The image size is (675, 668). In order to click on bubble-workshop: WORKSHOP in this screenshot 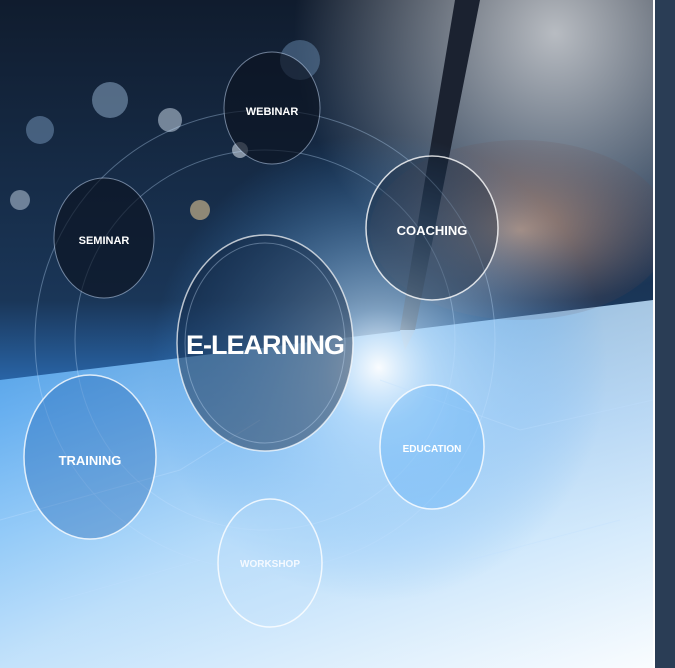, I will do `click(270, 563)`.